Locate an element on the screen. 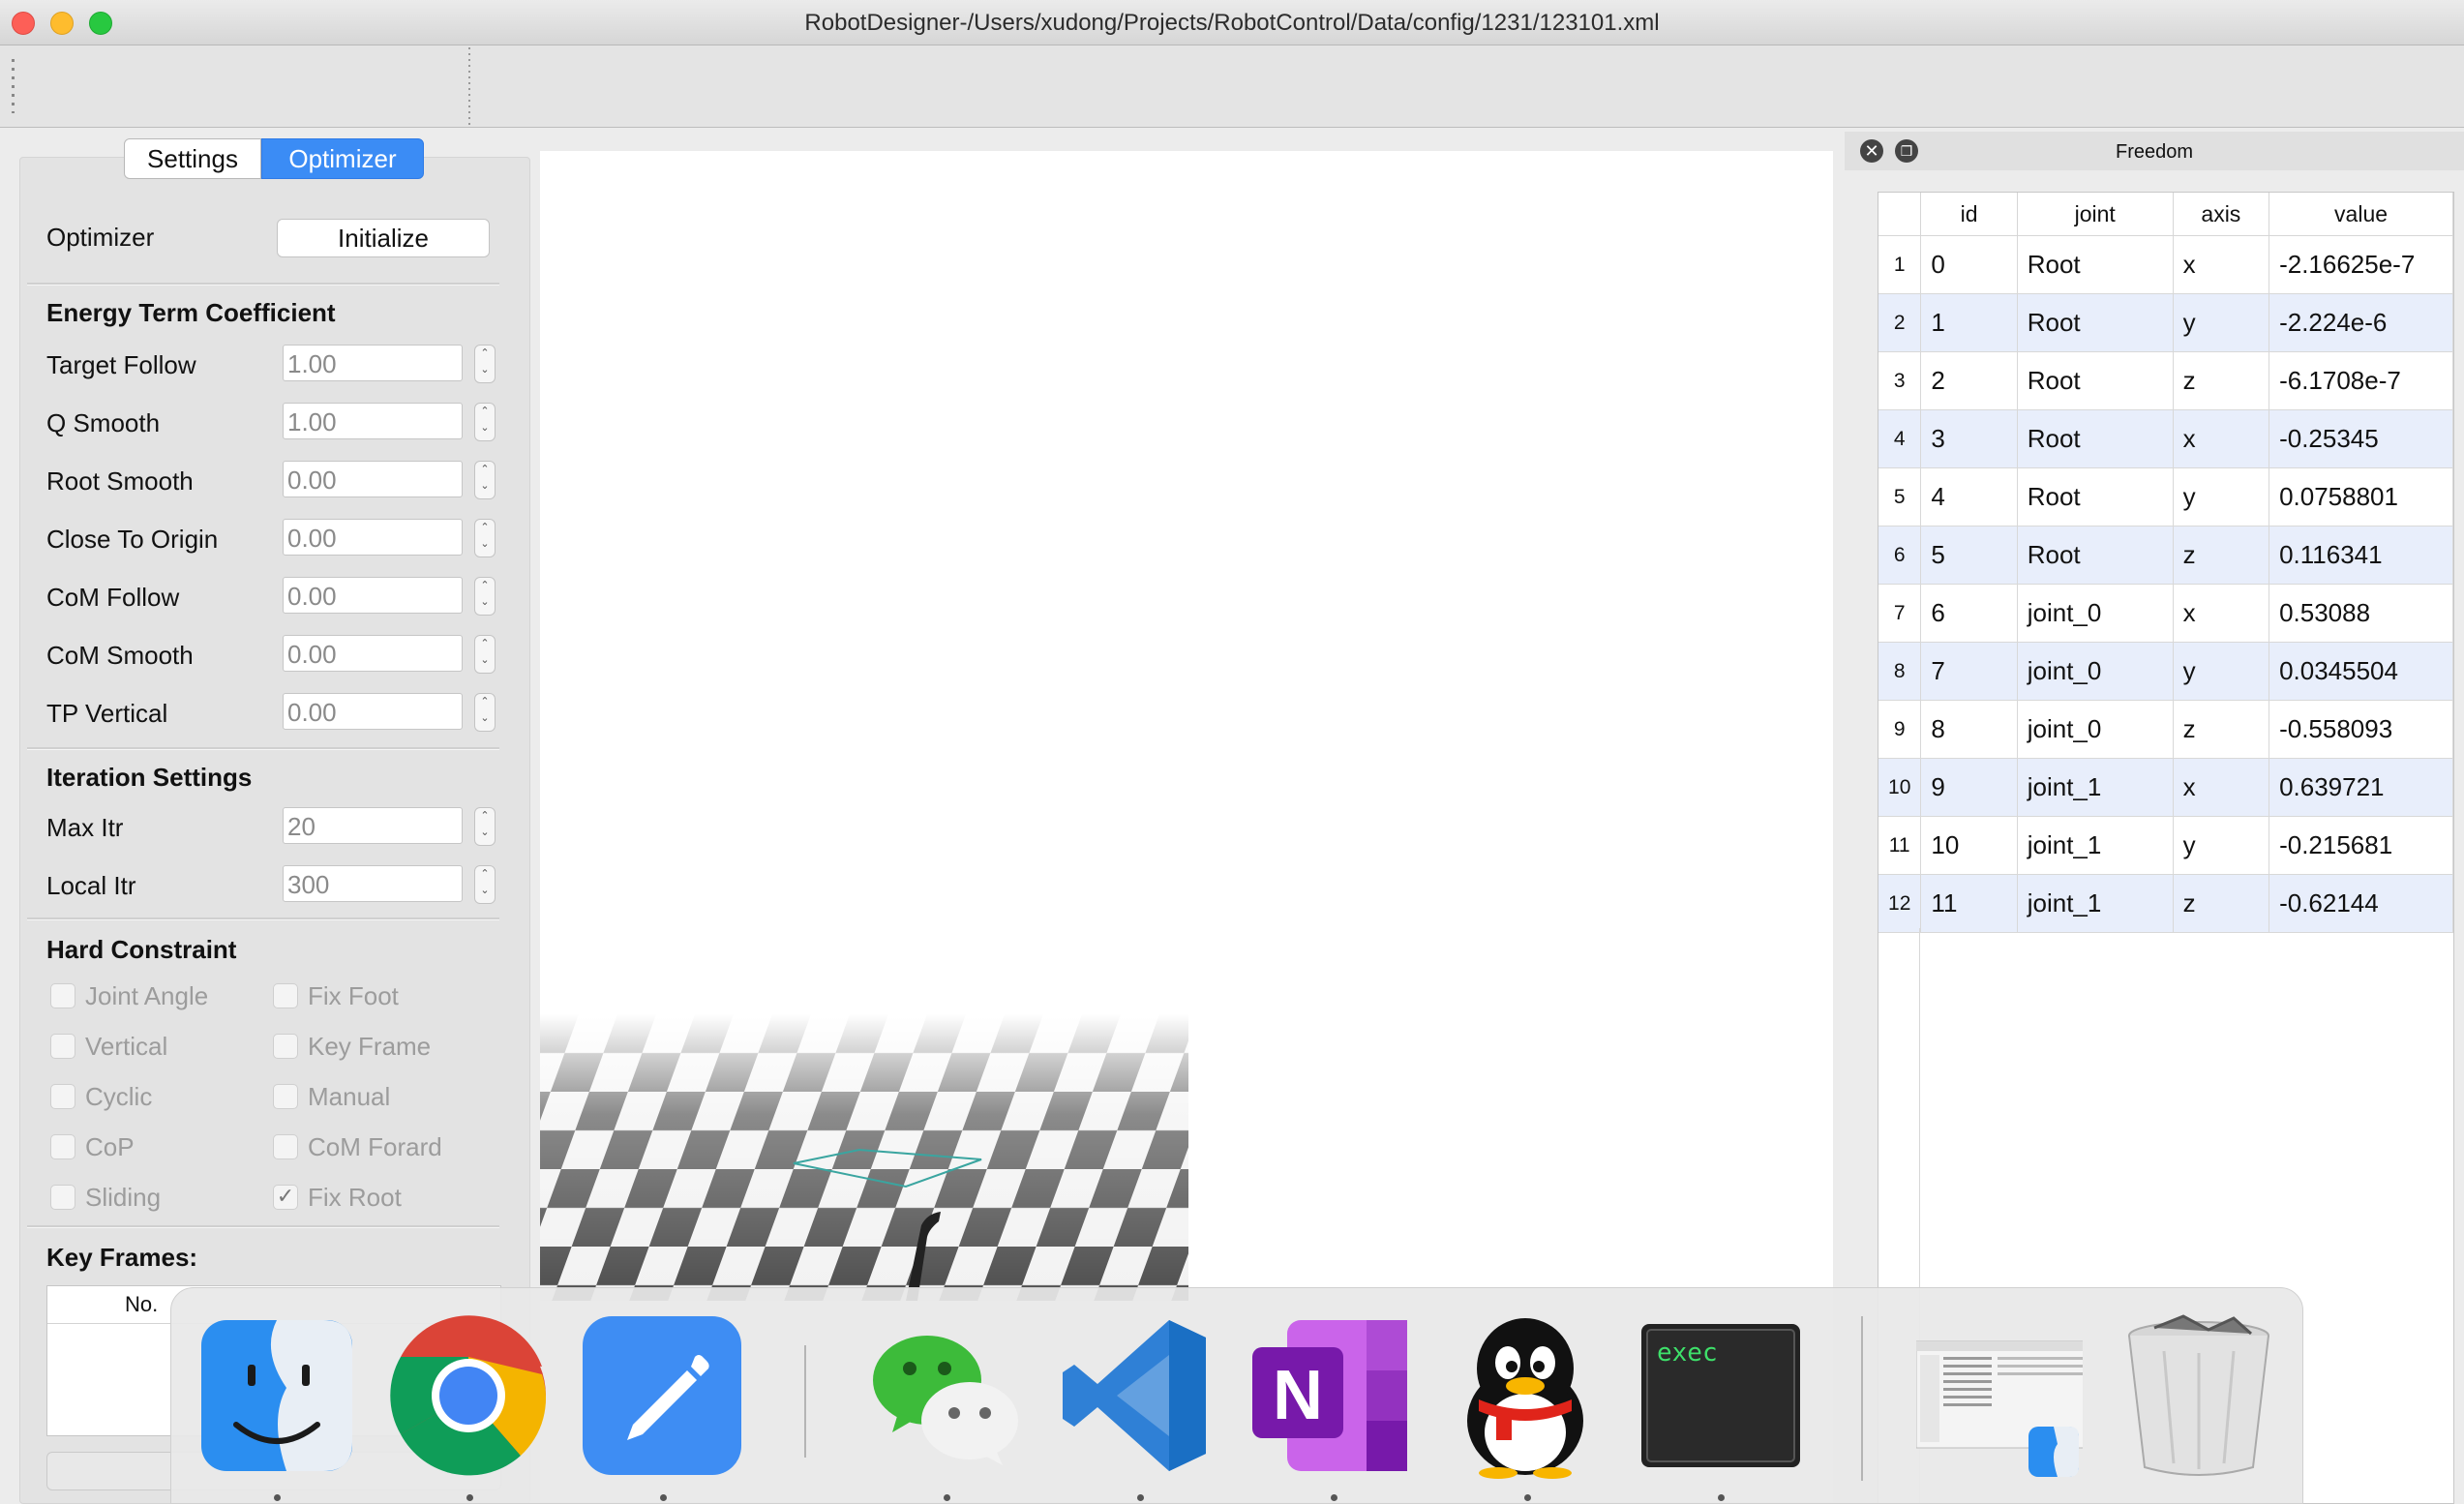 This screenshot has height=1504, width=2464. id-cell: 10 is located at coordinates (1969, 845).